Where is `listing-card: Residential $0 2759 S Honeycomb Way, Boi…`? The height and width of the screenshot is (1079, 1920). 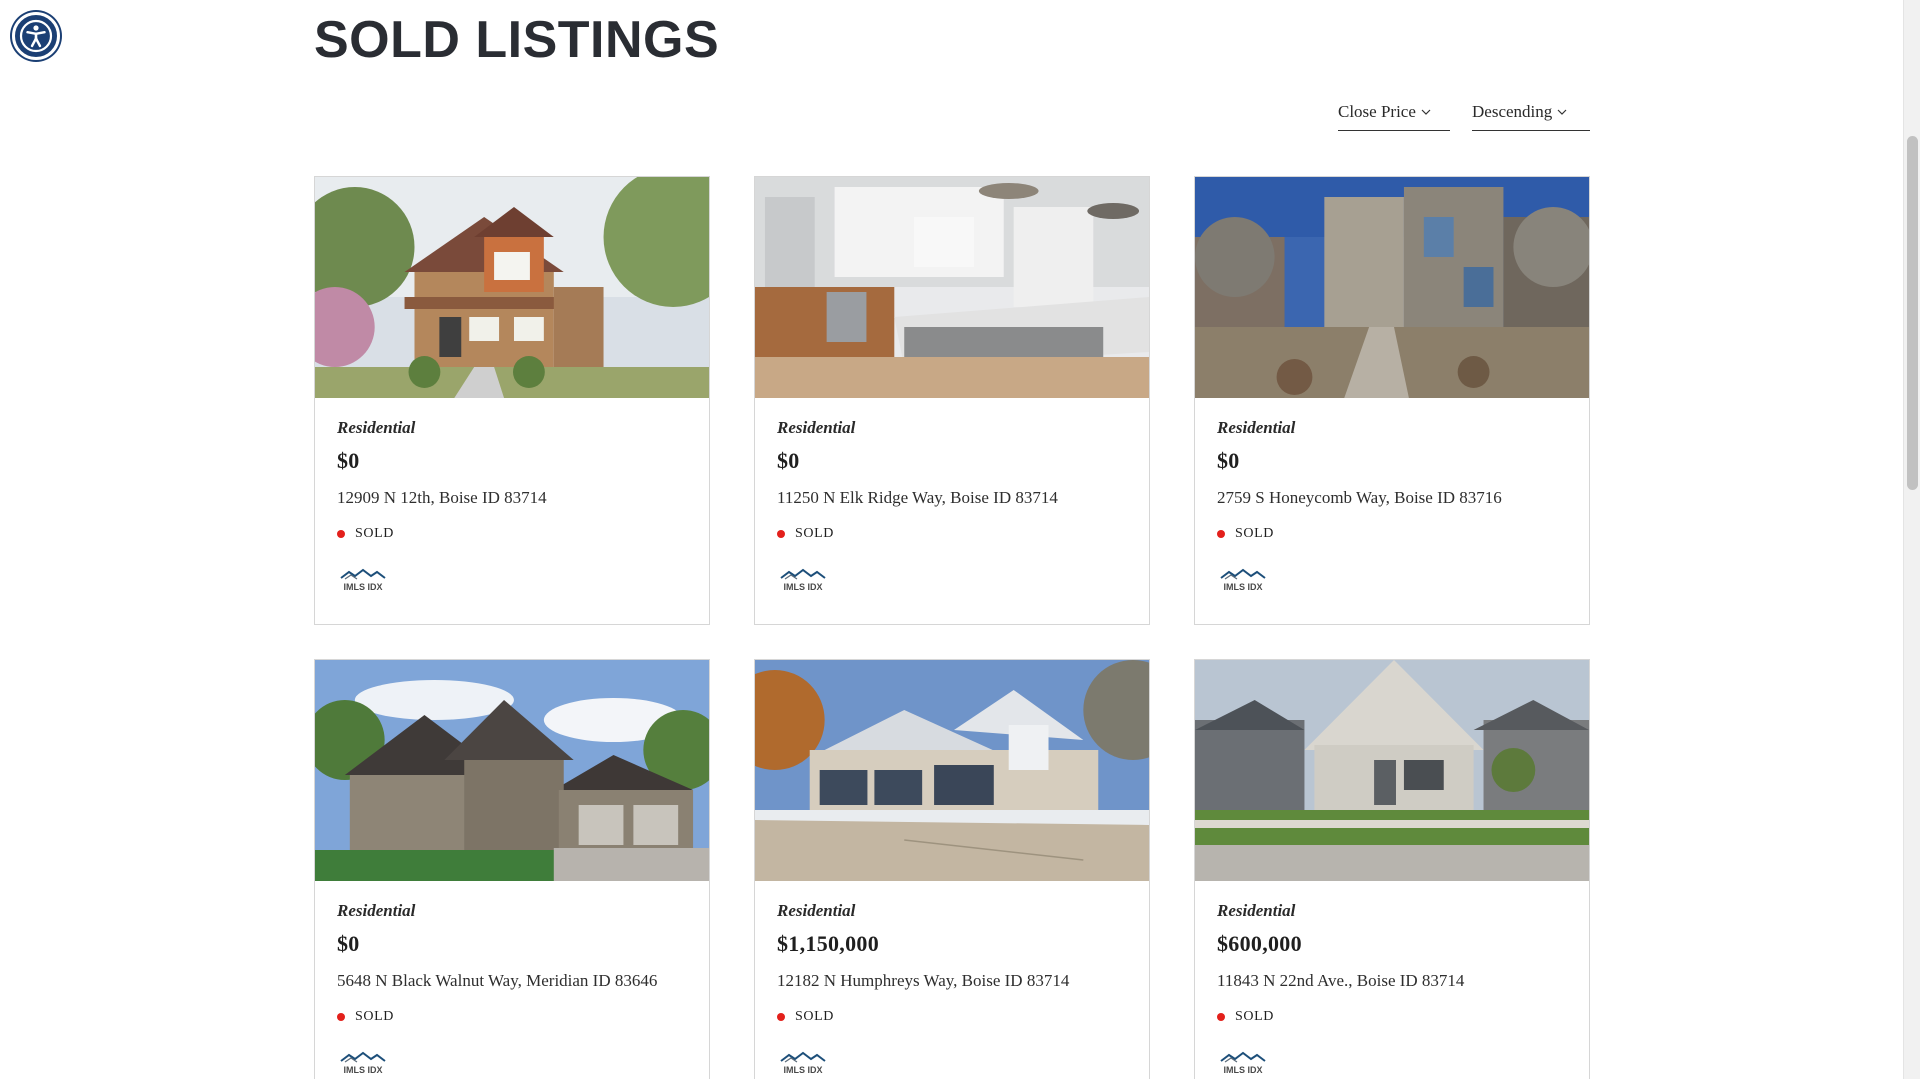
listing-card: Residential $0 2759 S Honeycomb Way, Boi… is located at coordinates (1392, 400).